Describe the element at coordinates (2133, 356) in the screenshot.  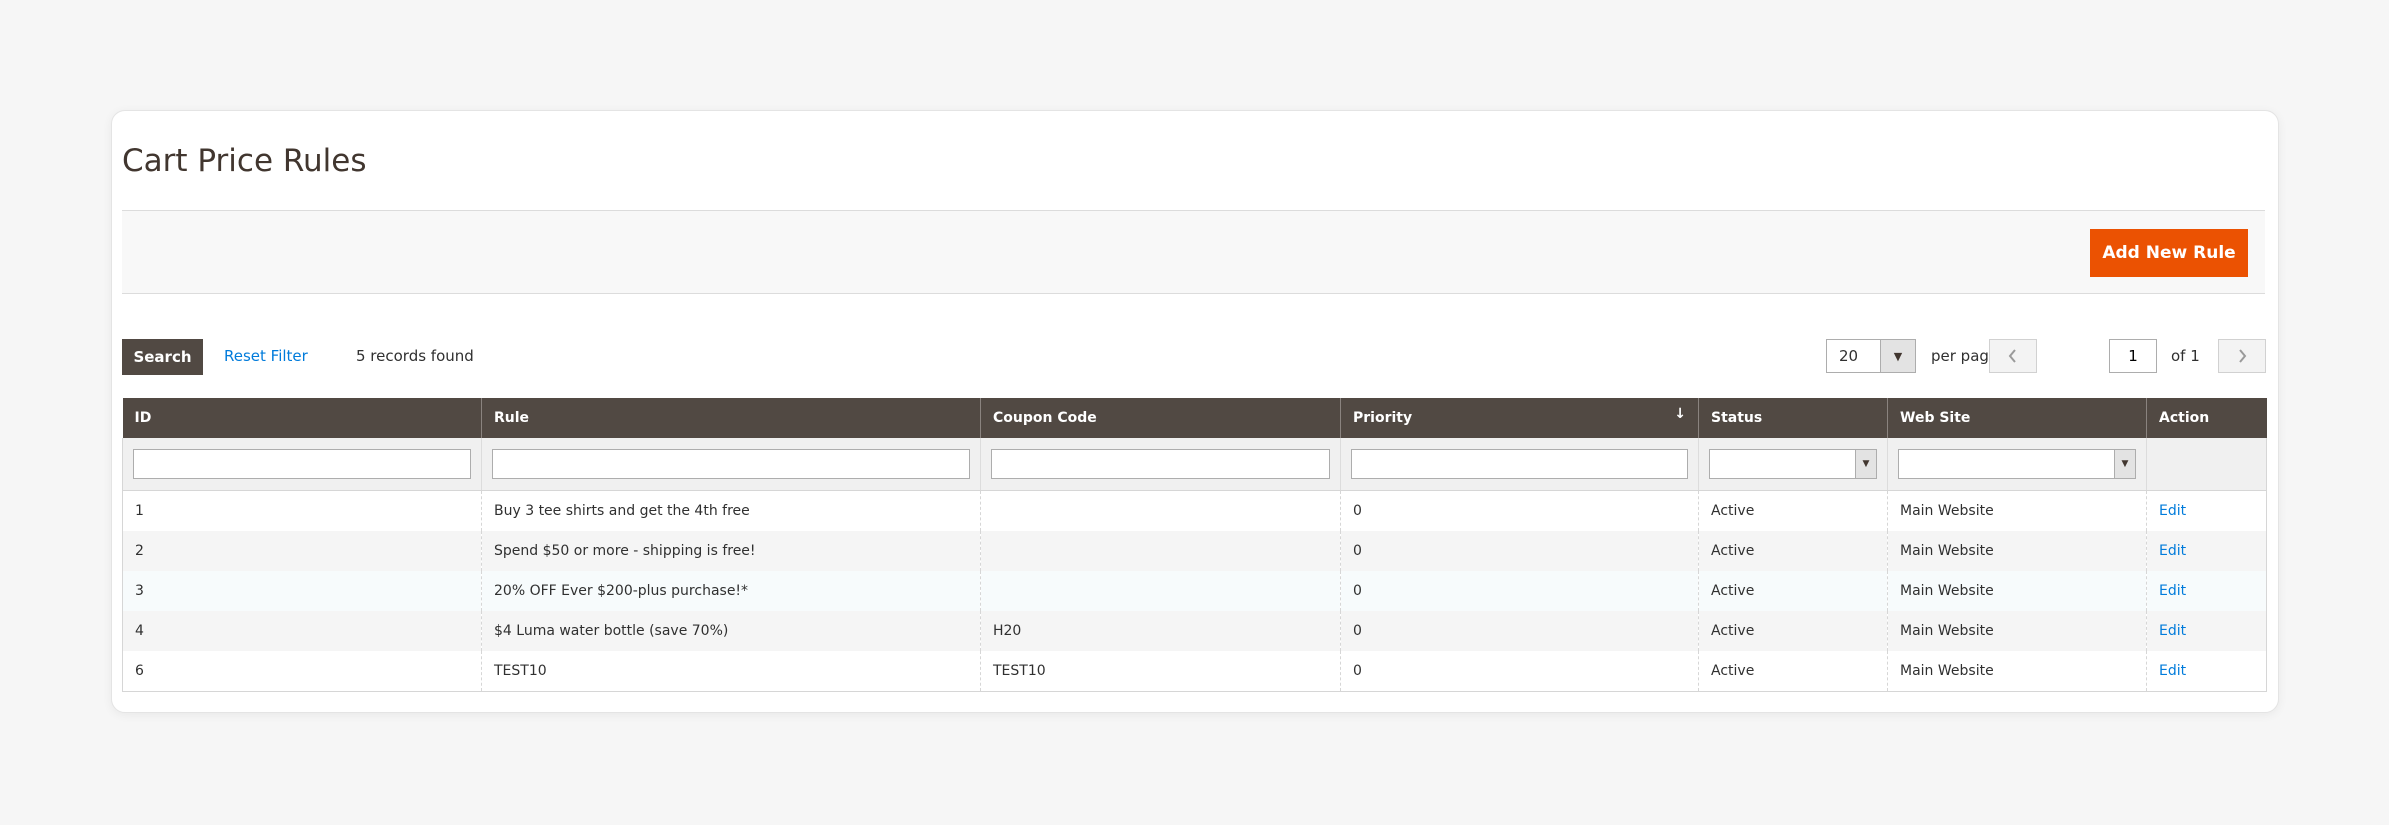
I see `current-page-input` at that location.